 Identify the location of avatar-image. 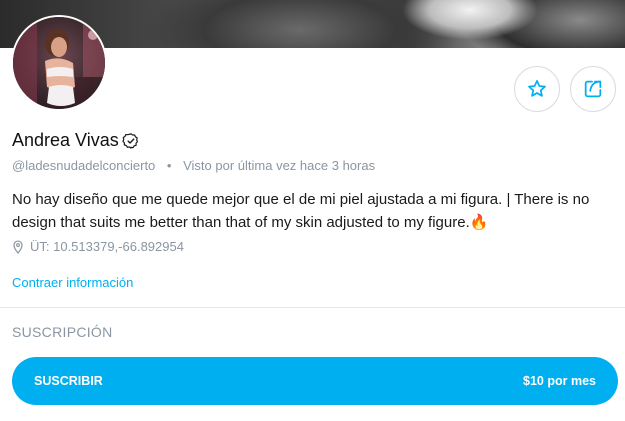
(59, 63).